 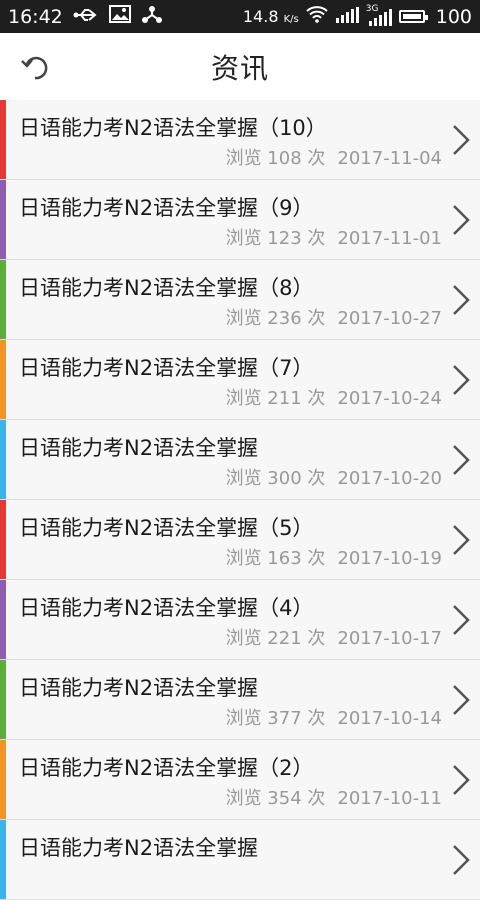 I want to click on status-bar-left: 16:42, so click(x=85, y=16).